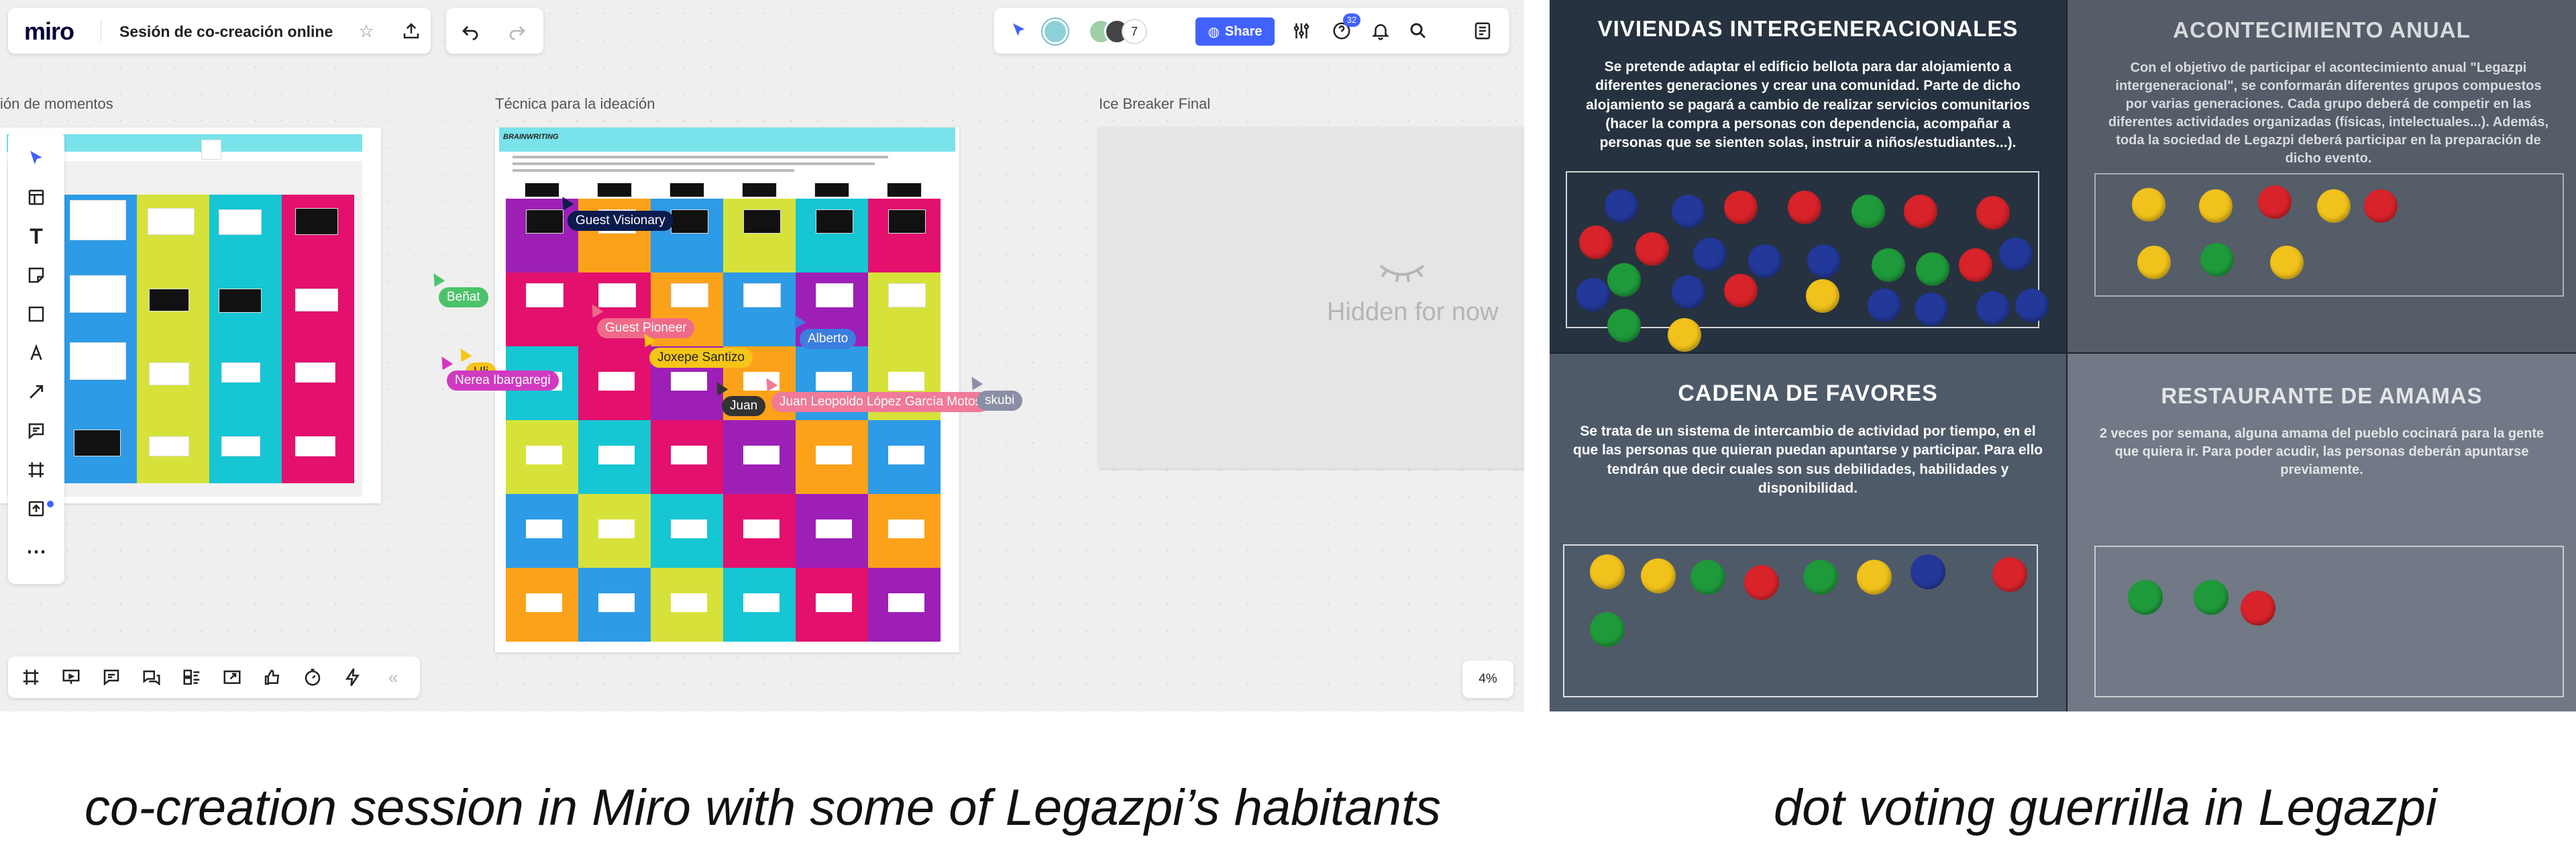  Describe the element at coordinates (151, 677) in the screenshot. I see `comments-icon` at that location.